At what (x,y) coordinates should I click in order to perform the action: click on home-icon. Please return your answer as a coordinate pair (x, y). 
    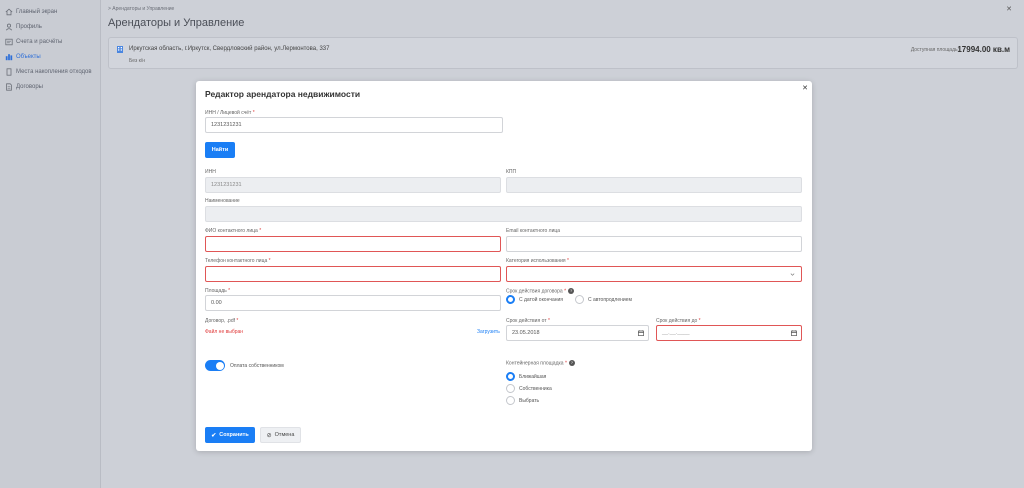
    Looking at the image, I should click on (9, 11).